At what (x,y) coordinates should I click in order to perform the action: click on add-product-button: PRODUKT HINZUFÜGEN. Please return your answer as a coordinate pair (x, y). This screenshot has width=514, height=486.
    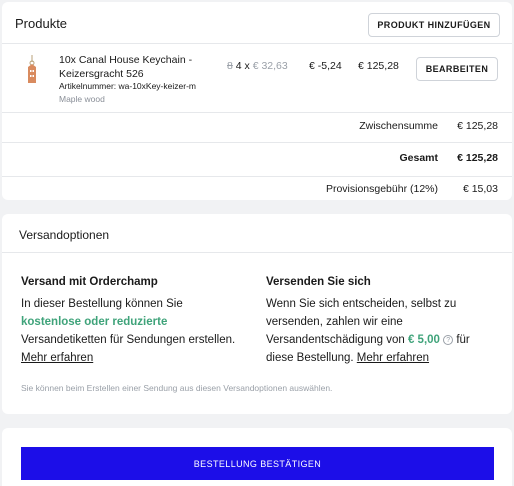
    Looking at the image, I should click on (434, 25).